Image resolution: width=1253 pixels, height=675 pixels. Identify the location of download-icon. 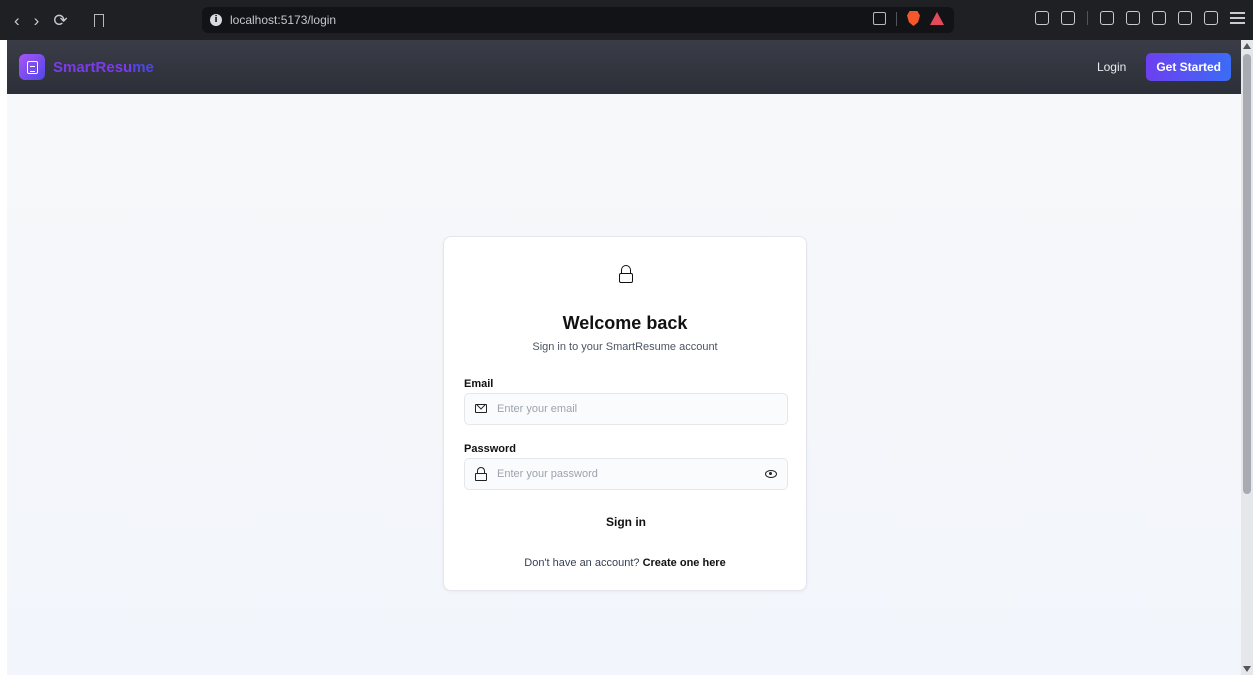
(1107, 18).